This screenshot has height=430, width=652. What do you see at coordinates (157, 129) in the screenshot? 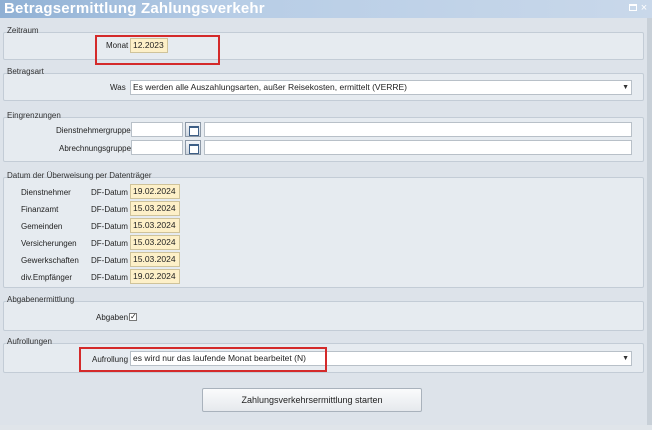
I see `dienstnehmergruppe-code-field` at bounding box center [157, 129].